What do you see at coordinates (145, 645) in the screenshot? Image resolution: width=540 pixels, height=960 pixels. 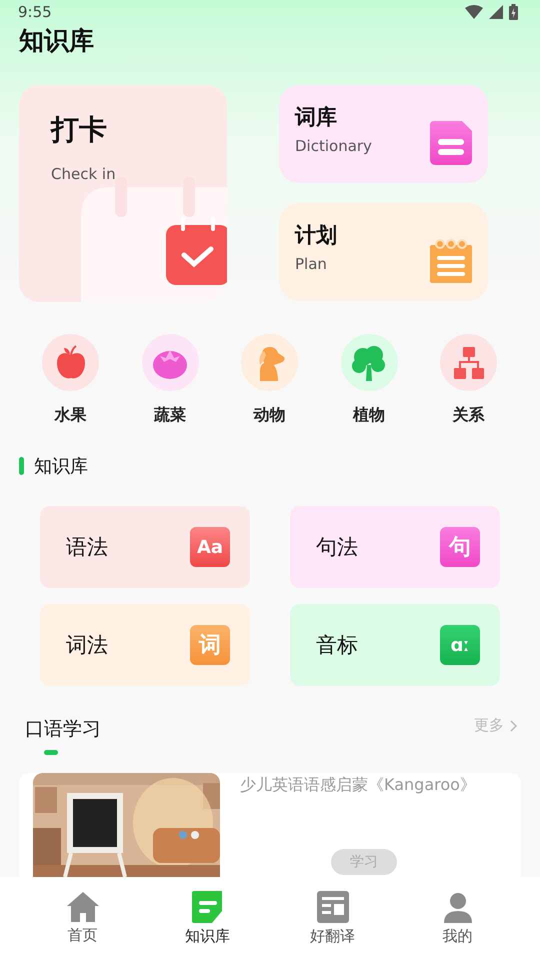 I see `knowledge-tile: 词法 词` at bounding box center [145, 645].